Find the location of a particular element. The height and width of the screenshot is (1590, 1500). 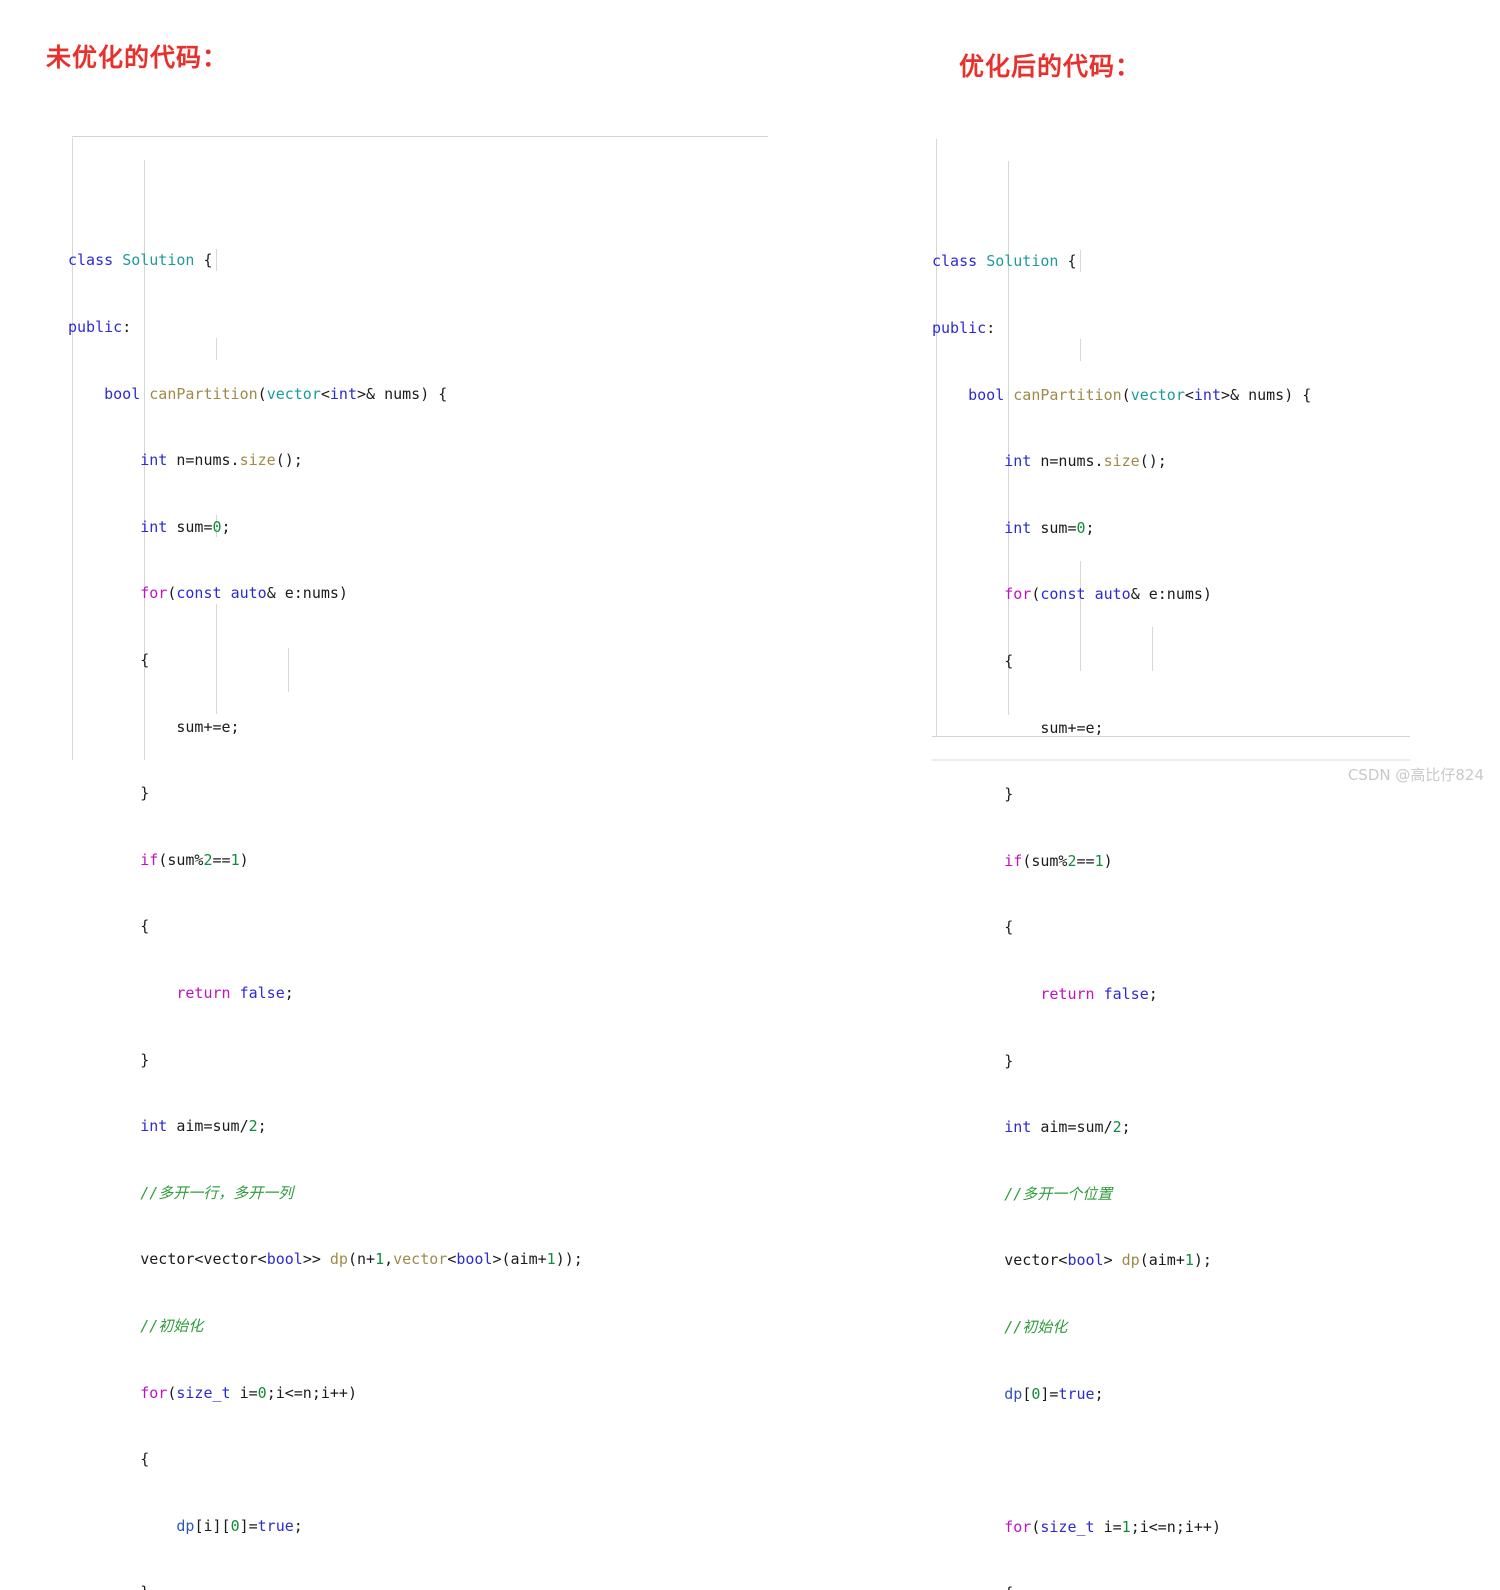

page-title-unoptimized: 未优化的代码： is located at coordinates (137, 57).